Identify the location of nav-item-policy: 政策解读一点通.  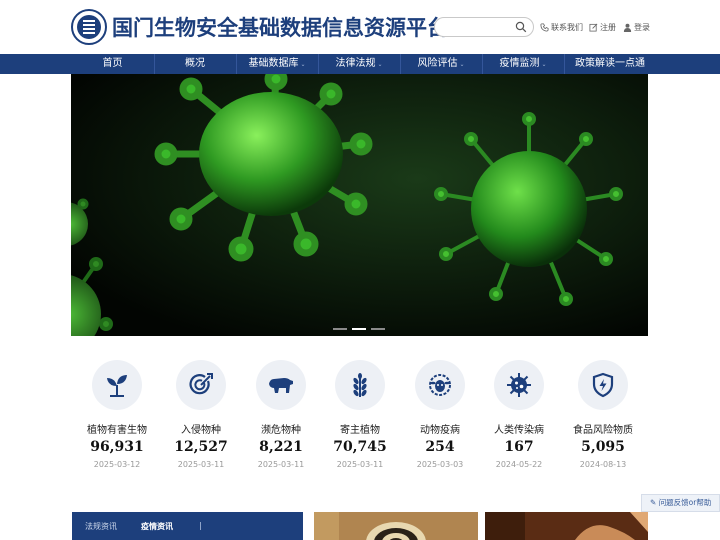
(610, 64).